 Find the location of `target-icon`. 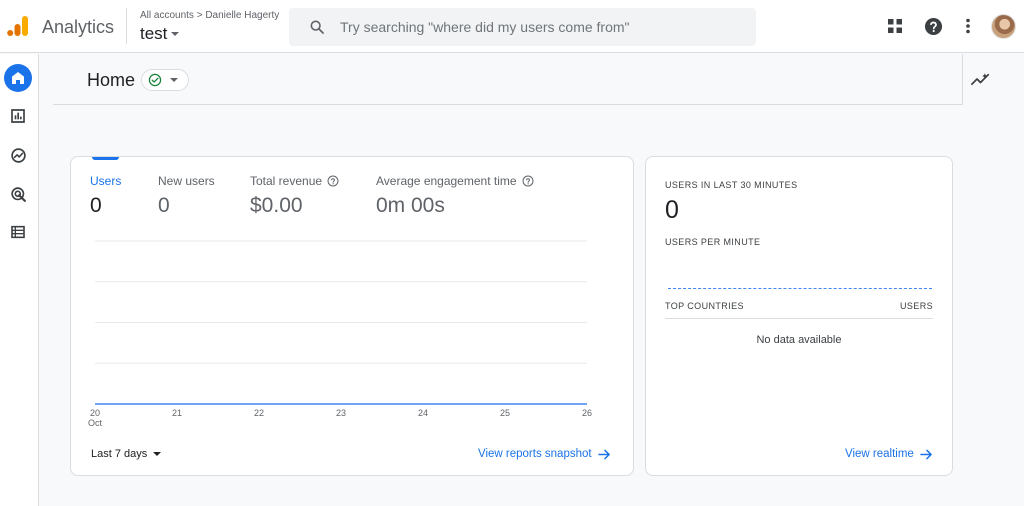

target-icon is located at coordinates (18, 194).